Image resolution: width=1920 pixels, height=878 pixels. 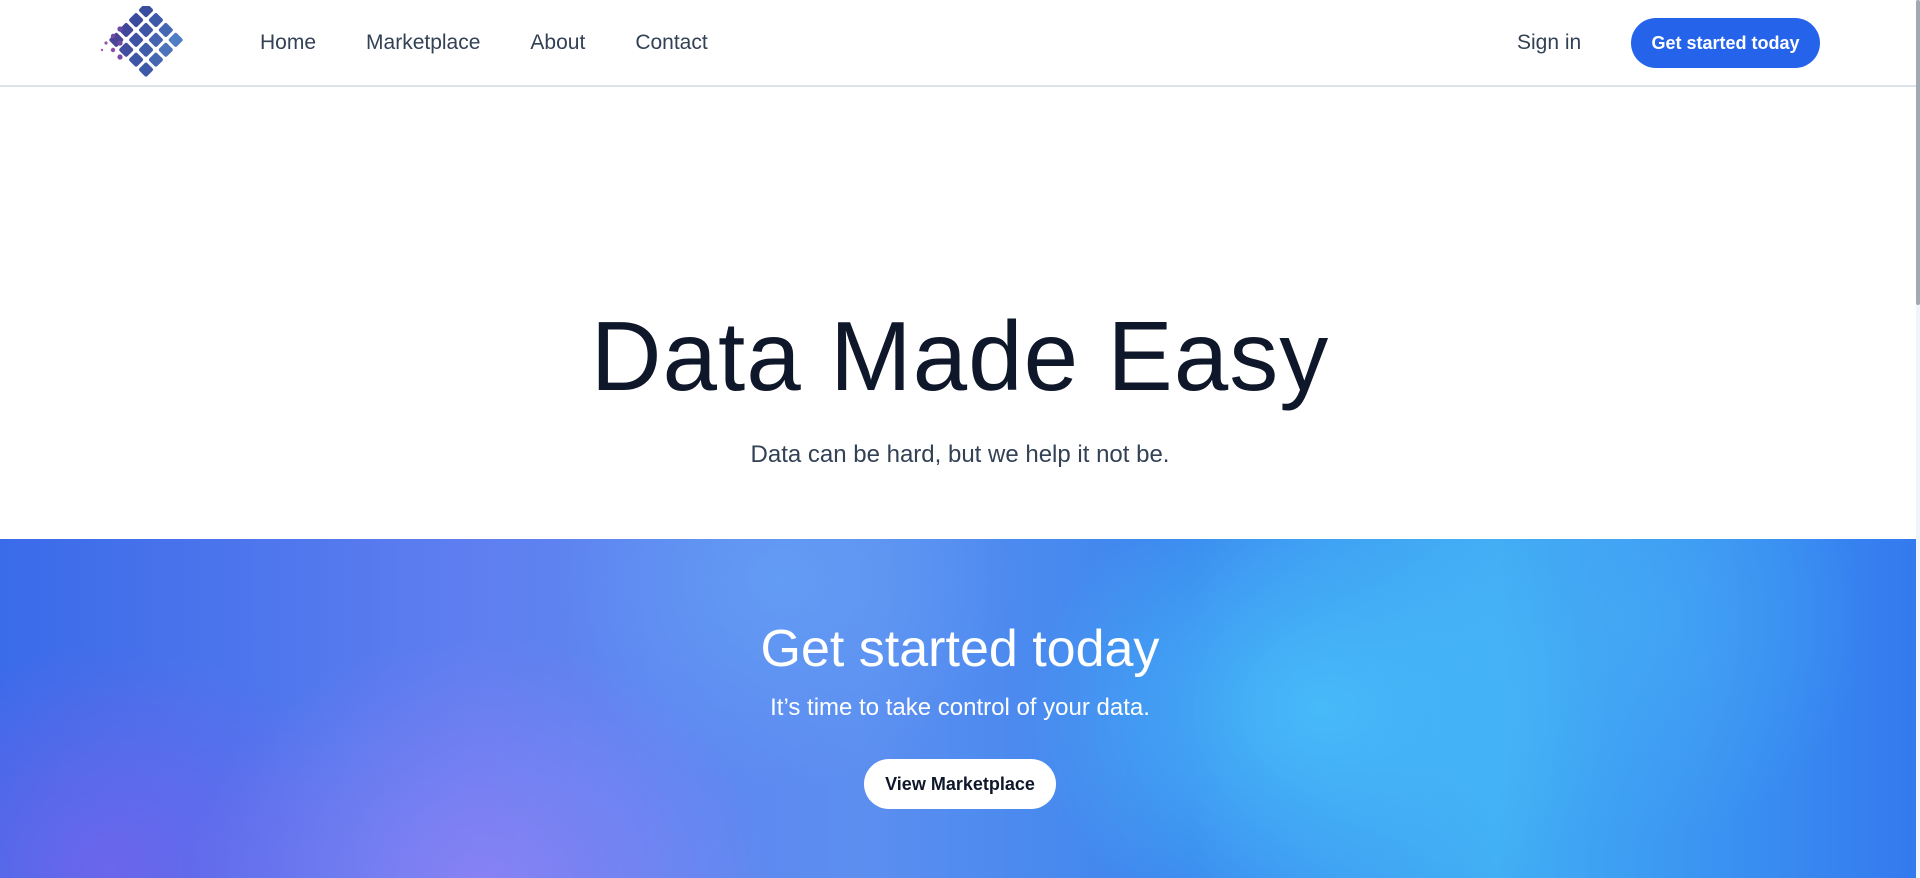 I want to click on page-scrollbar, so click(x=1918, y=439).